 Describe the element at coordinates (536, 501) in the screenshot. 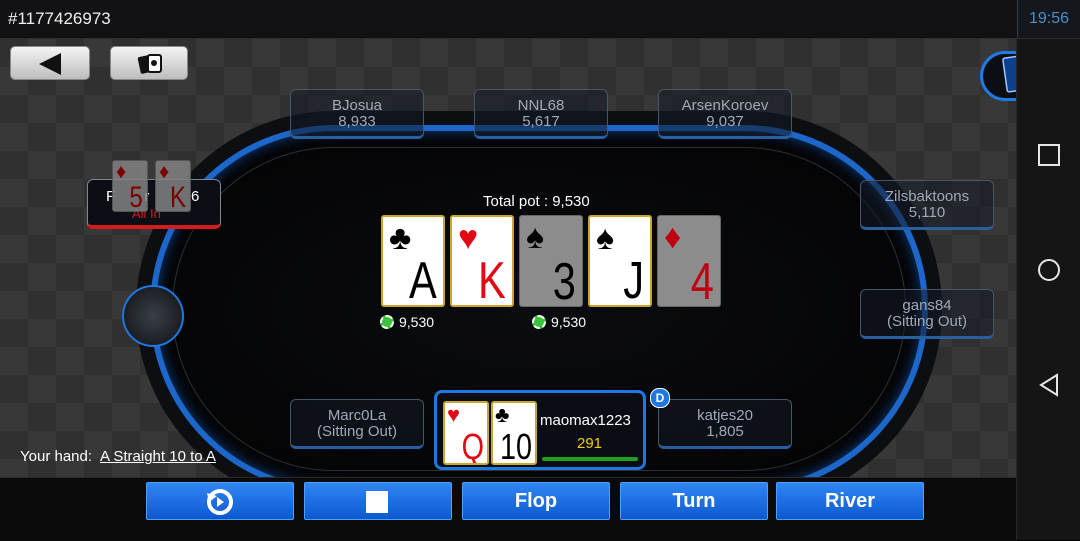

I see `flop-button: Flop` at that location.